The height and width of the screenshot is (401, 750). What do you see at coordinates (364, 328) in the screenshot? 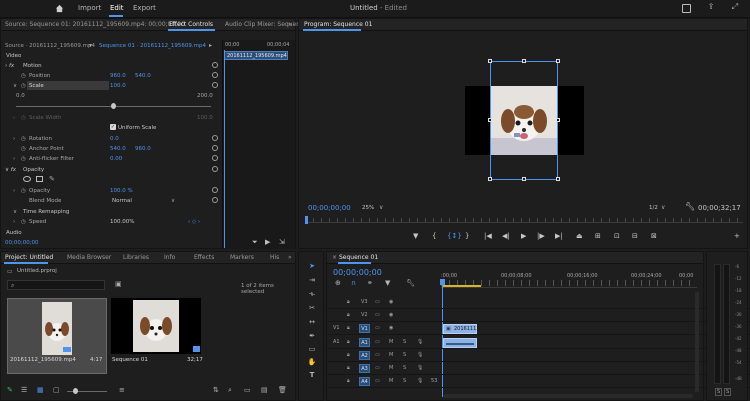
I see `track-target-v1: V1` at bounding box center [364, 328].